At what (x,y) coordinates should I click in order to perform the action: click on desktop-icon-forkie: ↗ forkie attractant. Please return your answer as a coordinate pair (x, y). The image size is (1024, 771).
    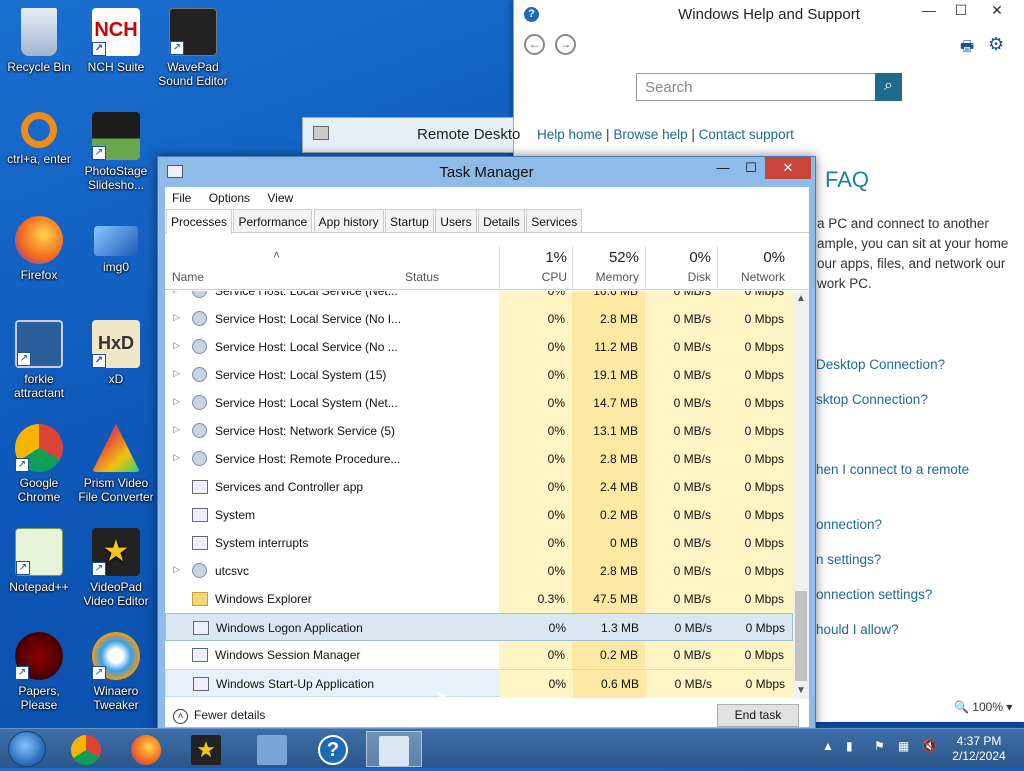
    Looking at the image, I should click on (39, 360).